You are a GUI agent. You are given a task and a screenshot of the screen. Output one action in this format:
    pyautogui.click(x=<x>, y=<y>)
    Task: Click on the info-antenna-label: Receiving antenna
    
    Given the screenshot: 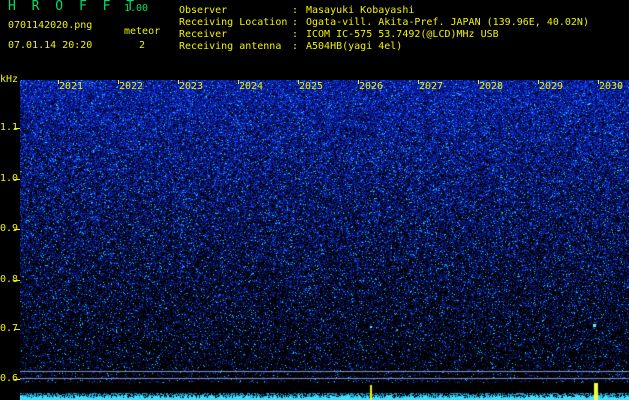 What is the action you would take?
    pyautogui.click(x=230, y=46)
    